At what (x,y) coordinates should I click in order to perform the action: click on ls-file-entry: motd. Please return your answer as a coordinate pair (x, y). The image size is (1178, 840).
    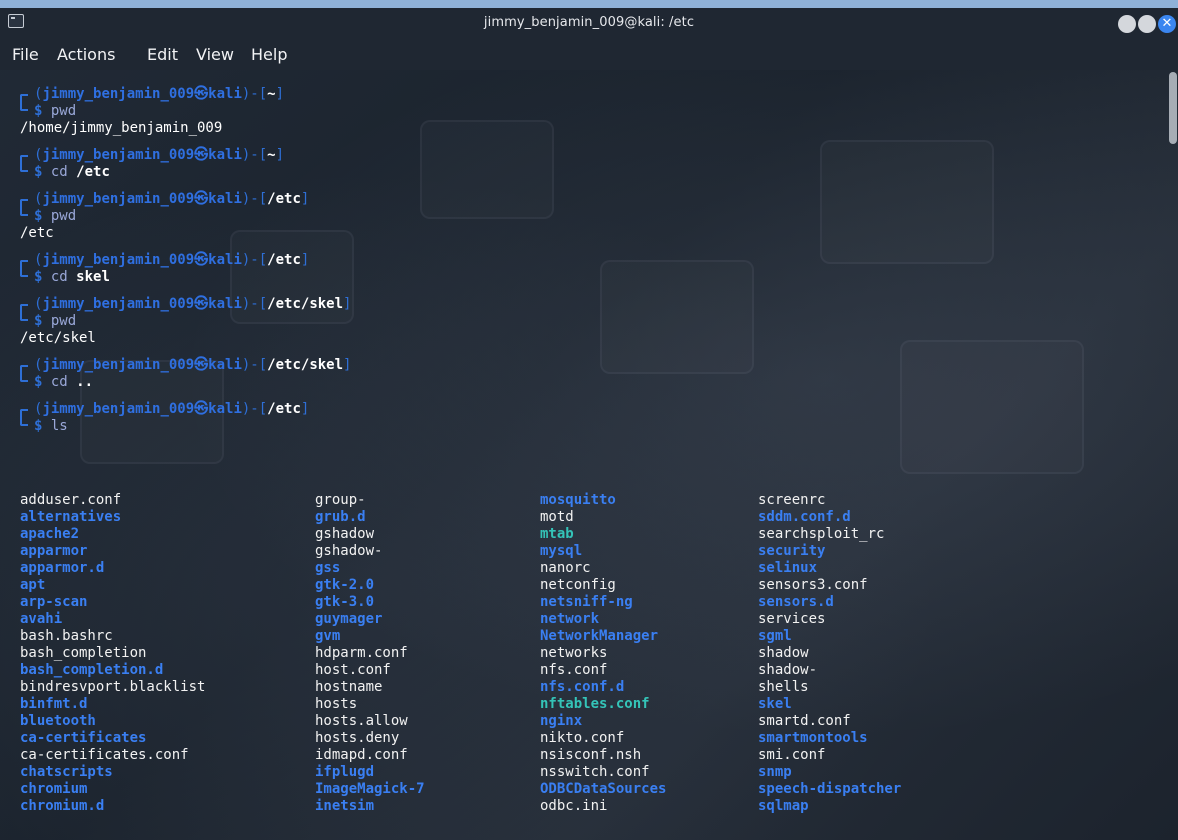
    Looking at the image, I should click on (557, 517).